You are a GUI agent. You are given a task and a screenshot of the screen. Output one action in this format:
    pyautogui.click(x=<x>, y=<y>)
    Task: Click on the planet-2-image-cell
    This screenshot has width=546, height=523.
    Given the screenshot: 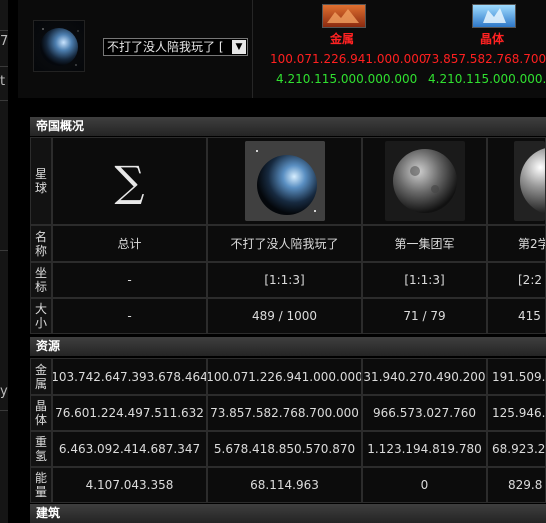 What is the action you would take?
    pyautogui.click(x=424, y=181)
    